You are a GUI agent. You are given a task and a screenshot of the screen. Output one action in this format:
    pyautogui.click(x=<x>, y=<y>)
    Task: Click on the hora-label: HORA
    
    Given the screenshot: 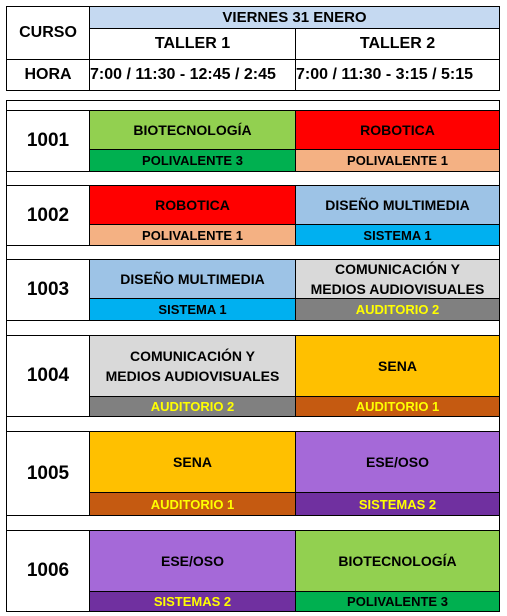 What is the action you would take?
    pyautogui.click(x=48, y=75)
    